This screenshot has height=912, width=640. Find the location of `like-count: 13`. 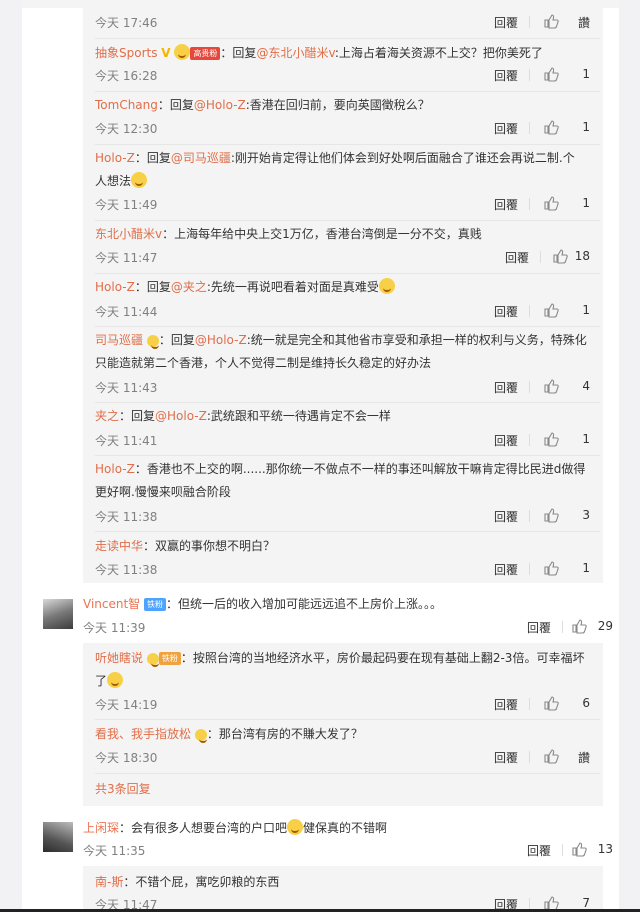

like-count: 13 is located at coordinates (605, 849).